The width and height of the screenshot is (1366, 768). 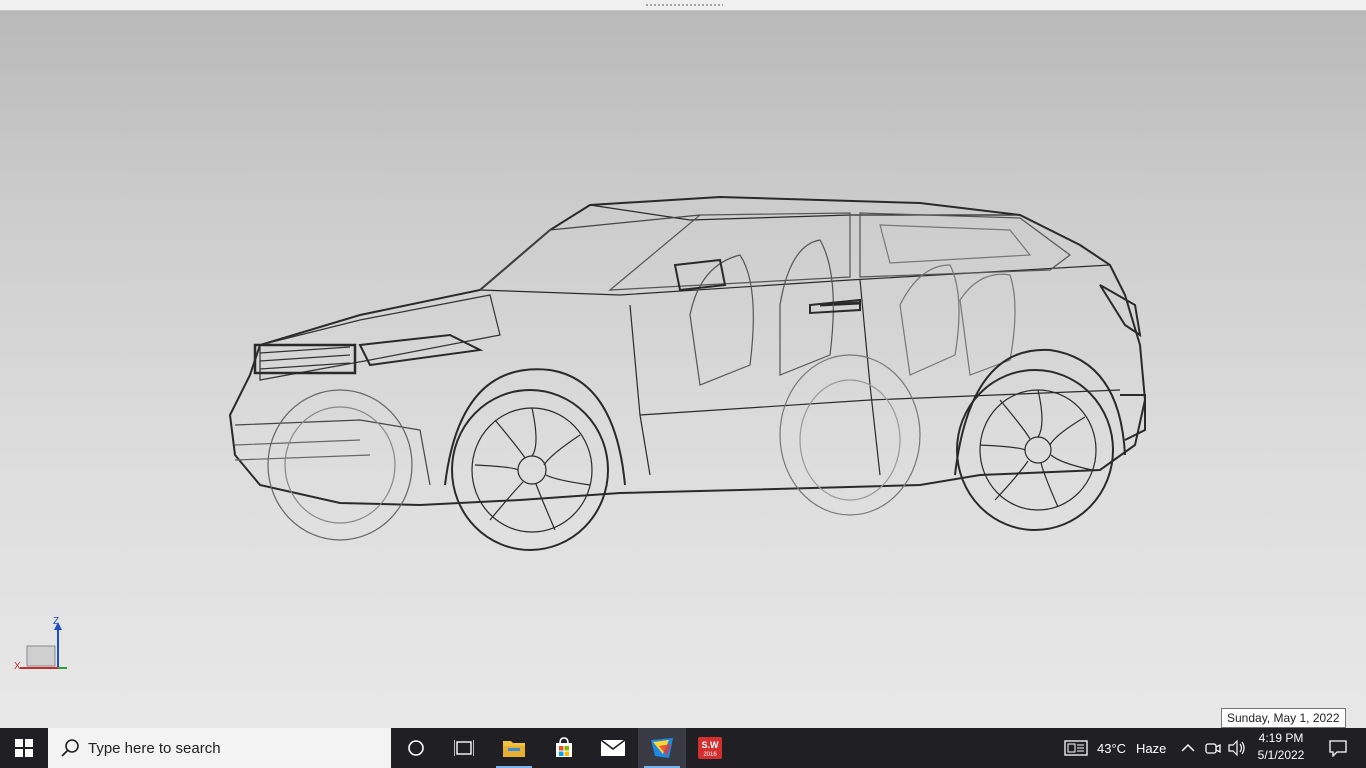 I want to click on date-tooltip: Sunday, May 1, 2022, so click(x=1283, y=718).